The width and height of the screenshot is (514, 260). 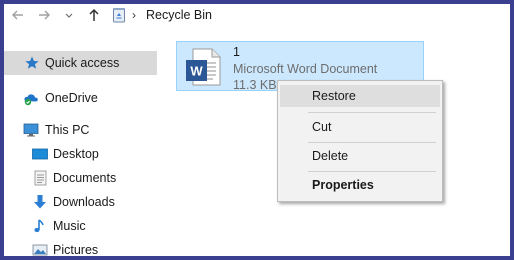 What do you see at coordinates (305, 69) in the screenshot?
I see `file-type: Microsoft Word Document` at bounding box center [305, 69].